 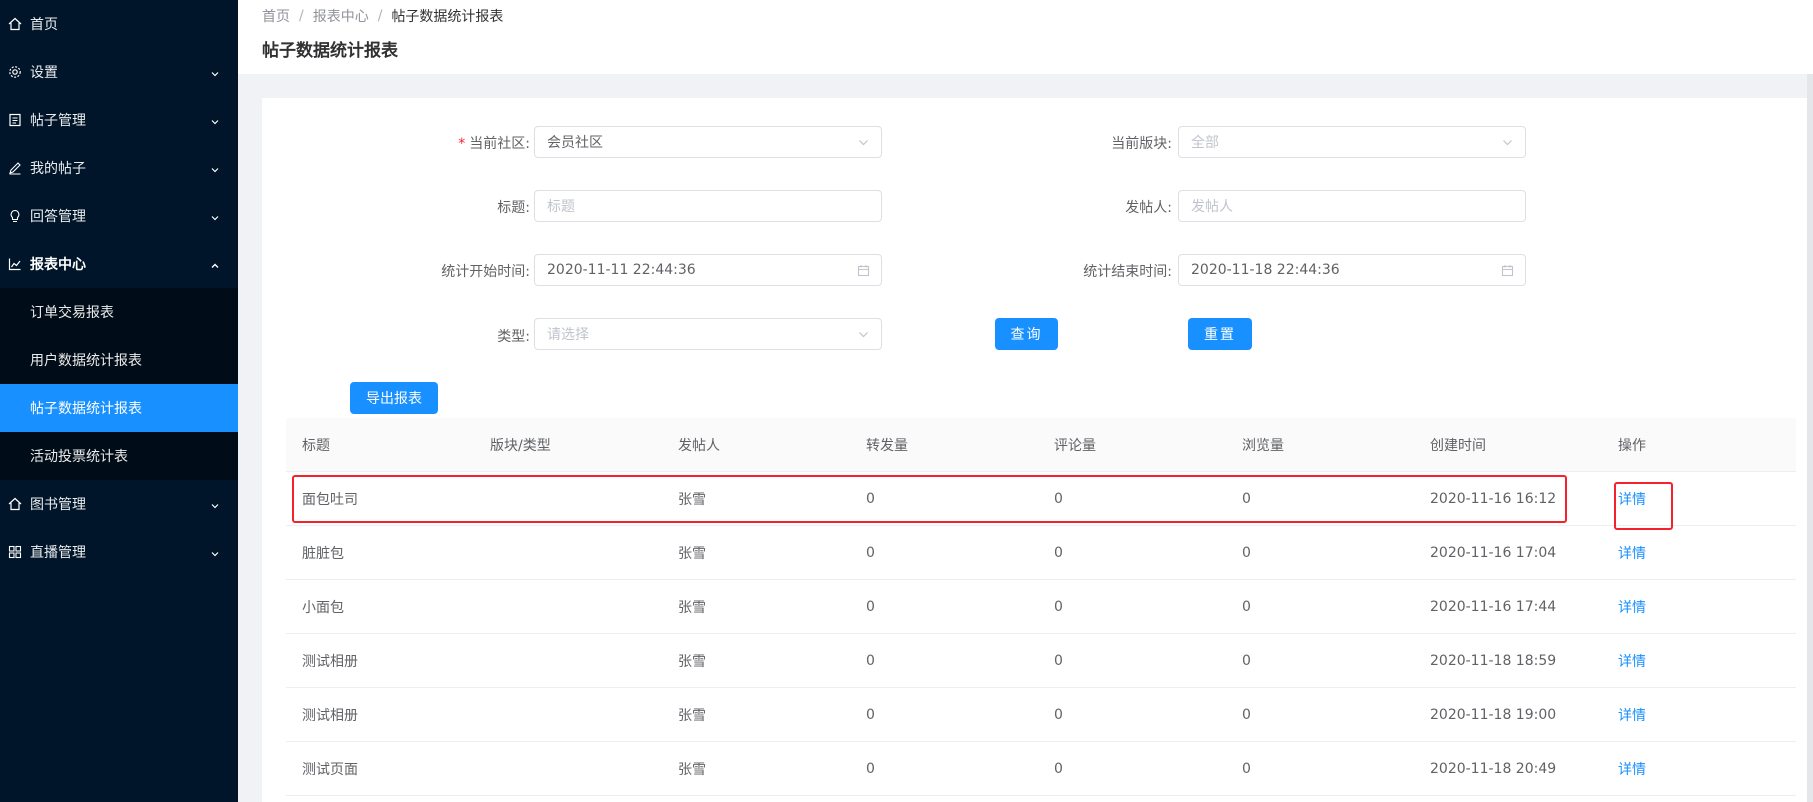 I want to click on start-time-picker: 2020-11-11 22:44:36, so click(x=708, y=270).